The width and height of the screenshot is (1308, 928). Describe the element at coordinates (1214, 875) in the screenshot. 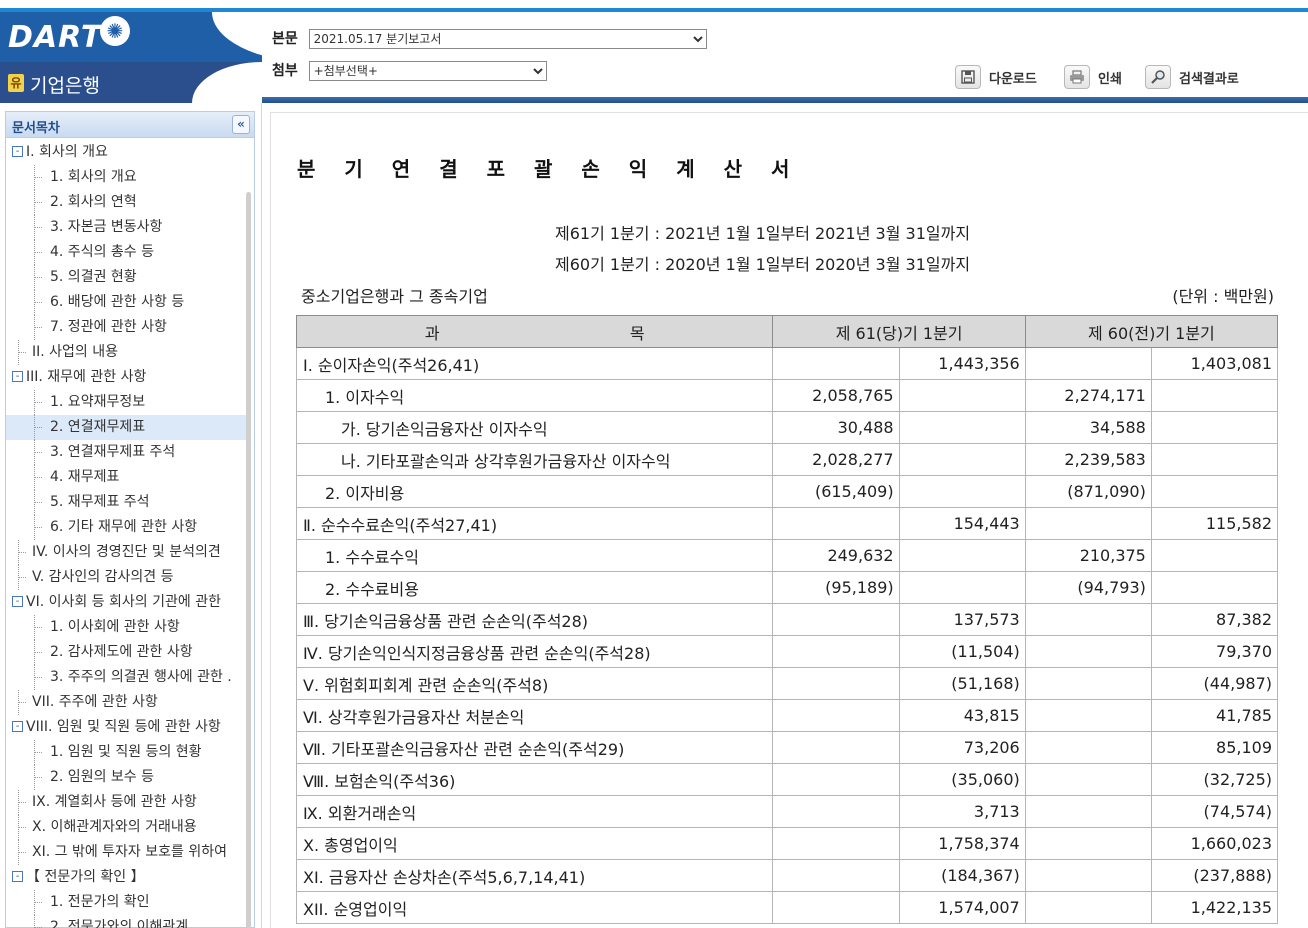

I see `cell-p2: (237,888)` at that location.